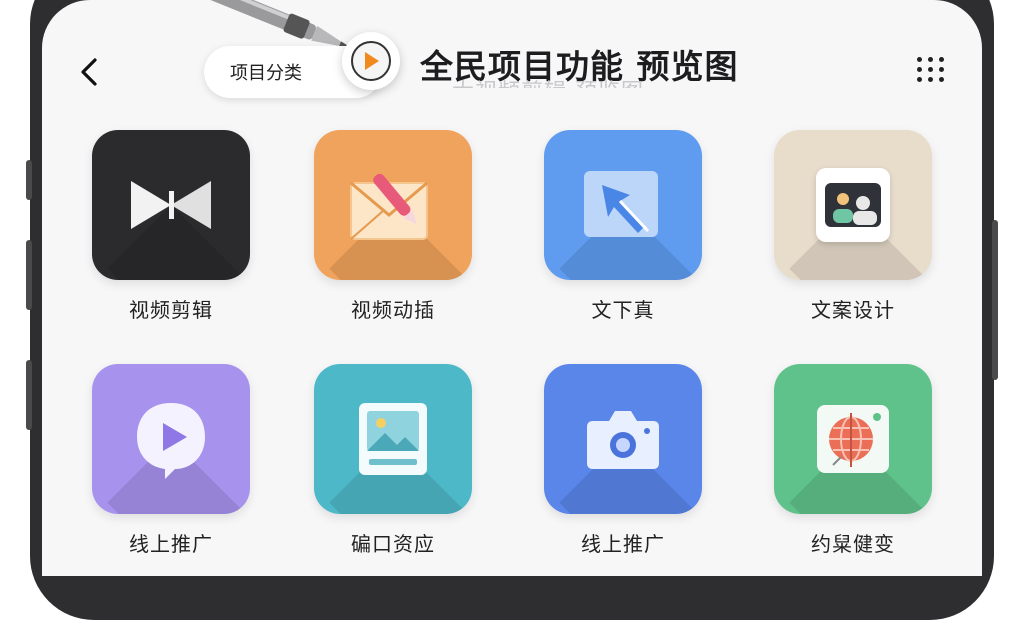 The width and height of the screenshot is (1024, 620). I want to click on play-bubble-icon, so click(171, 441).